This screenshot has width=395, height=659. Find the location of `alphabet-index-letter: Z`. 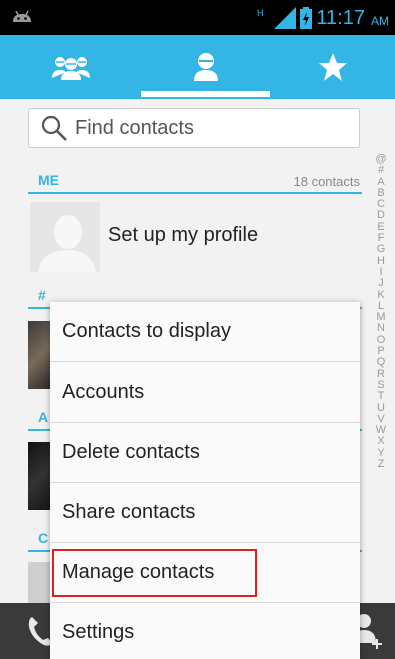

alphabet-index-letter: Z is located at coordinates (381, 464).